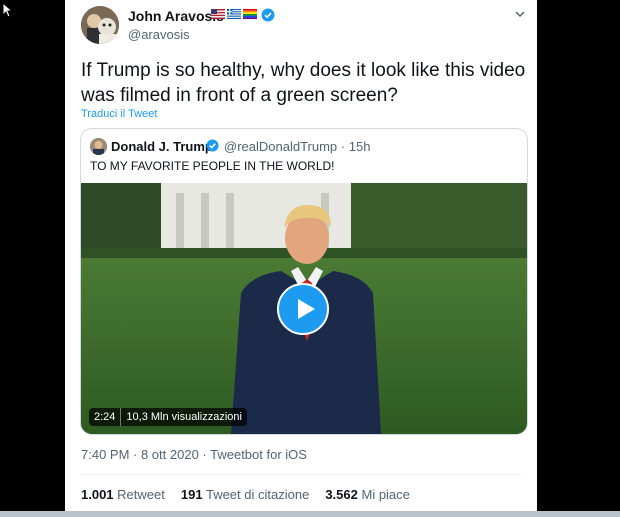 This screenshot has height=517, width=620. I want to click on author-flags, so click(234, 14).